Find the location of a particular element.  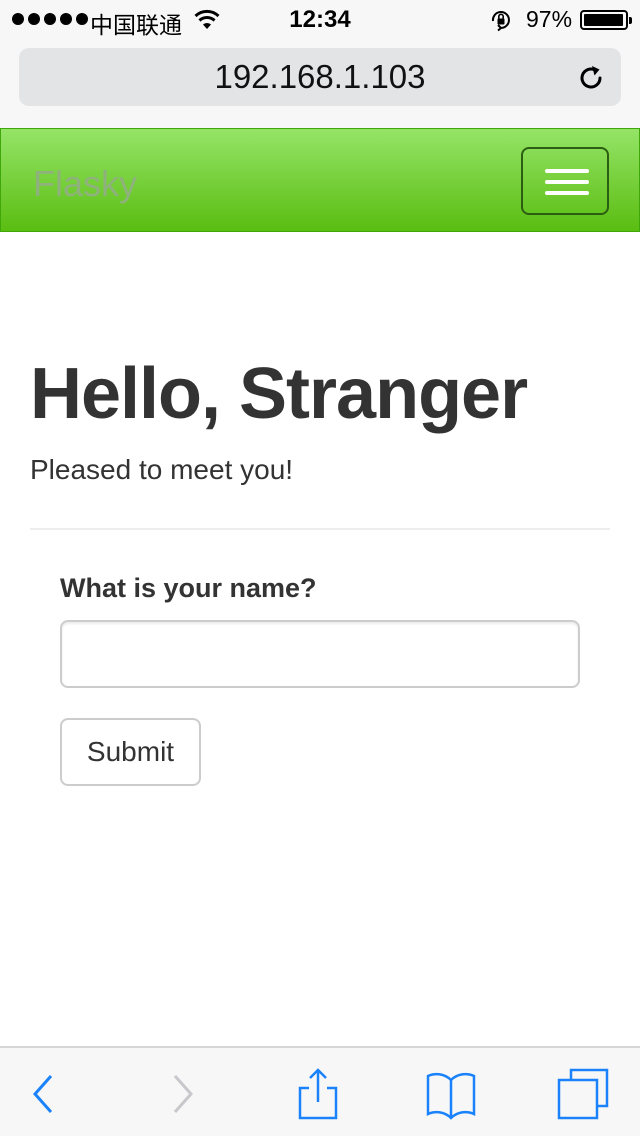

battery-fill is located at coordinates (603, 20).